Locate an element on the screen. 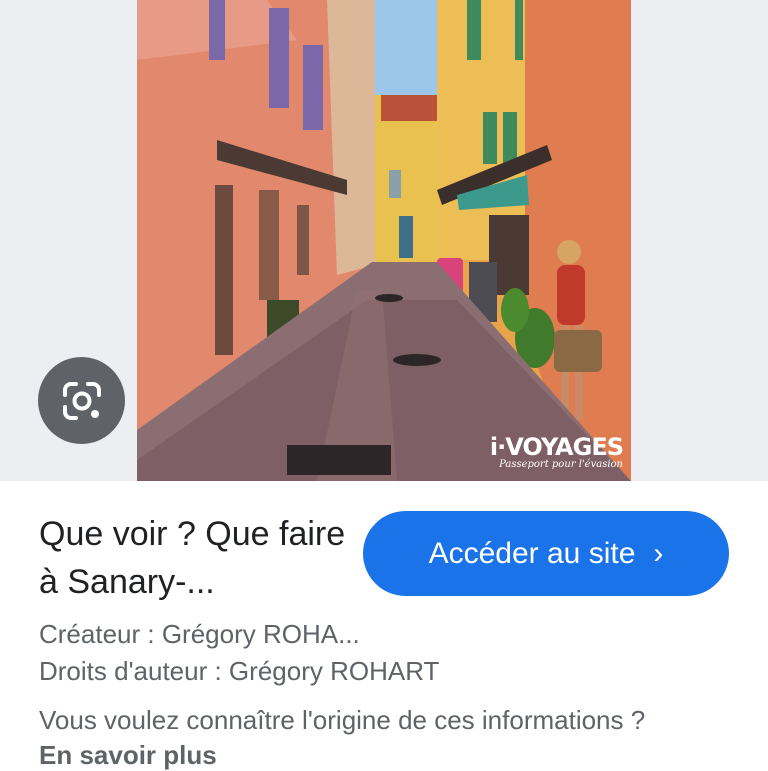  google-lens-icon is located at coordinates (81, 400).